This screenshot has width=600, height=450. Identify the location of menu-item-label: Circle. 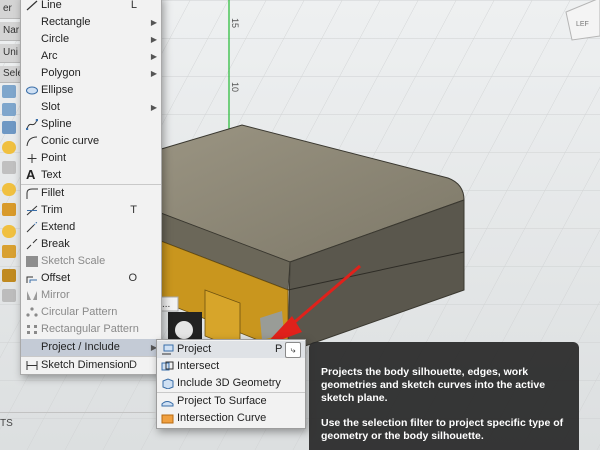
(55, 39).